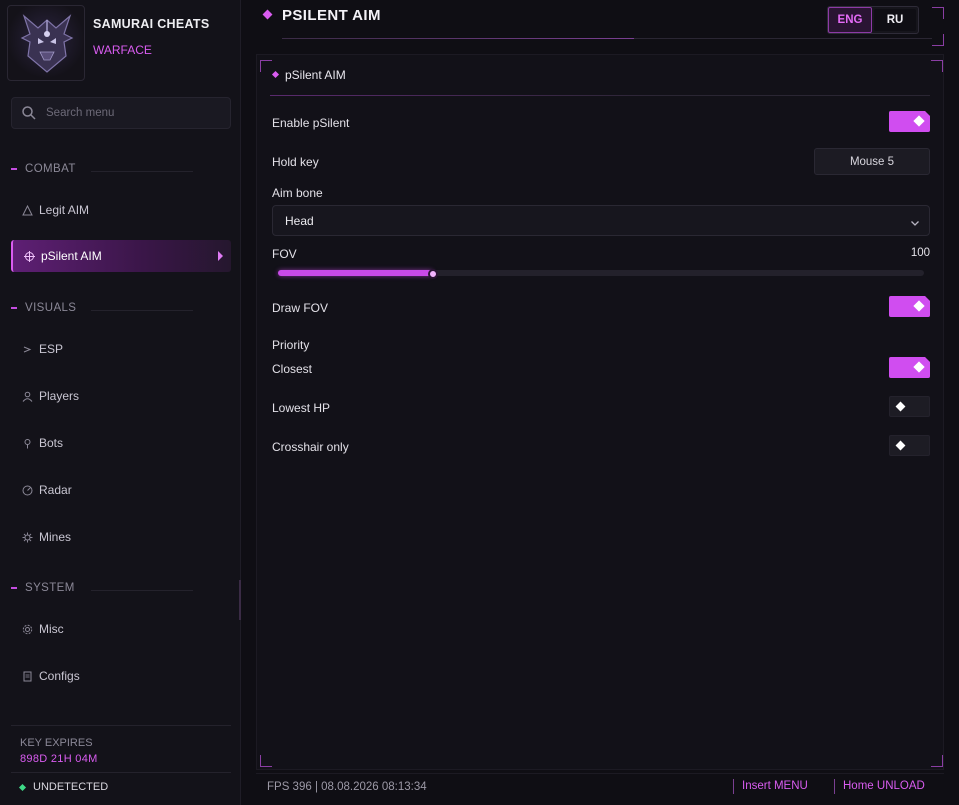 This screenshot has height=805, width=959. What do you see at coordinates (790, 786) in the screenshot?
I see `hotkey-action: MENU` at bounding box center [790, 786].